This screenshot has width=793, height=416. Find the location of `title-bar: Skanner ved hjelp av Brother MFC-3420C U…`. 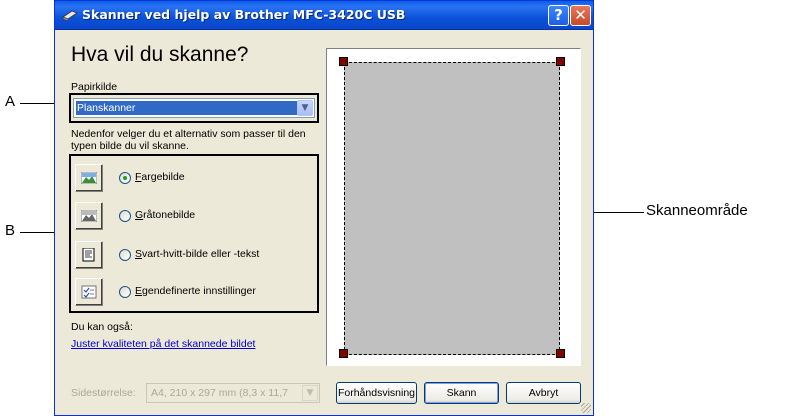

title-bar: Skanner ved hjelp av Brother MFC-3420C U… is located at coordinates (324, 15).